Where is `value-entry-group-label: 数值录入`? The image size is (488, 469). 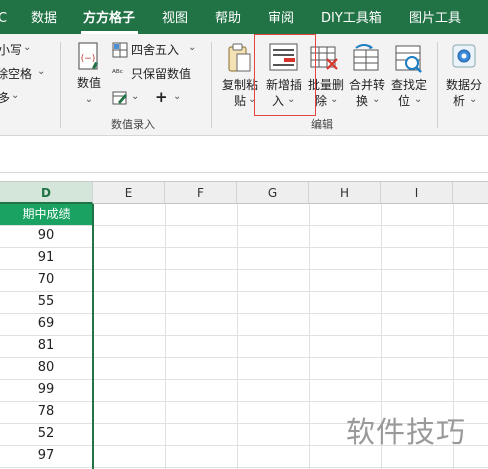
value-entry-group-label: 数值录入 is located at coordinates (133, 124).